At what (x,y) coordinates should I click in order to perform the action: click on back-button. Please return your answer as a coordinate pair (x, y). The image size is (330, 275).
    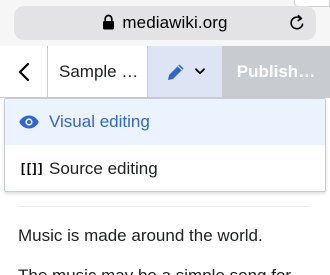
    Looking at the image, I should click on (24, 71).